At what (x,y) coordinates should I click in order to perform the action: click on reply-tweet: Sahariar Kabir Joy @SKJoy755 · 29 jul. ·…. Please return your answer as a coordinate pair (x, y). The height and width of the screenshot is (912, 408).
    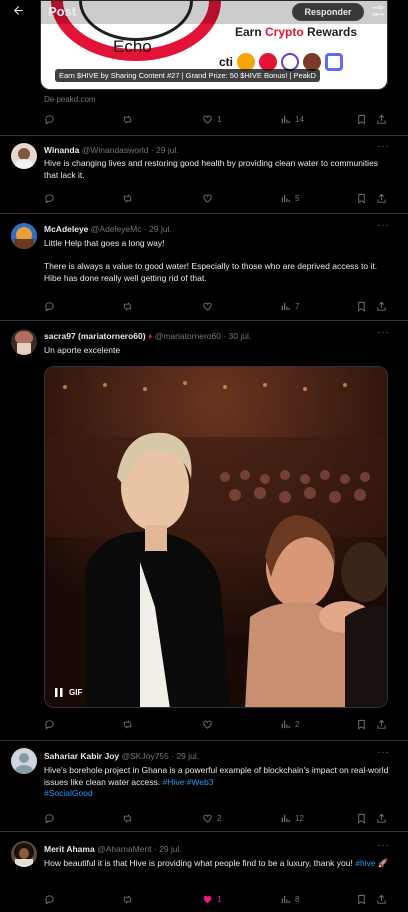
    Looking at the image, I should click on (204, 786).